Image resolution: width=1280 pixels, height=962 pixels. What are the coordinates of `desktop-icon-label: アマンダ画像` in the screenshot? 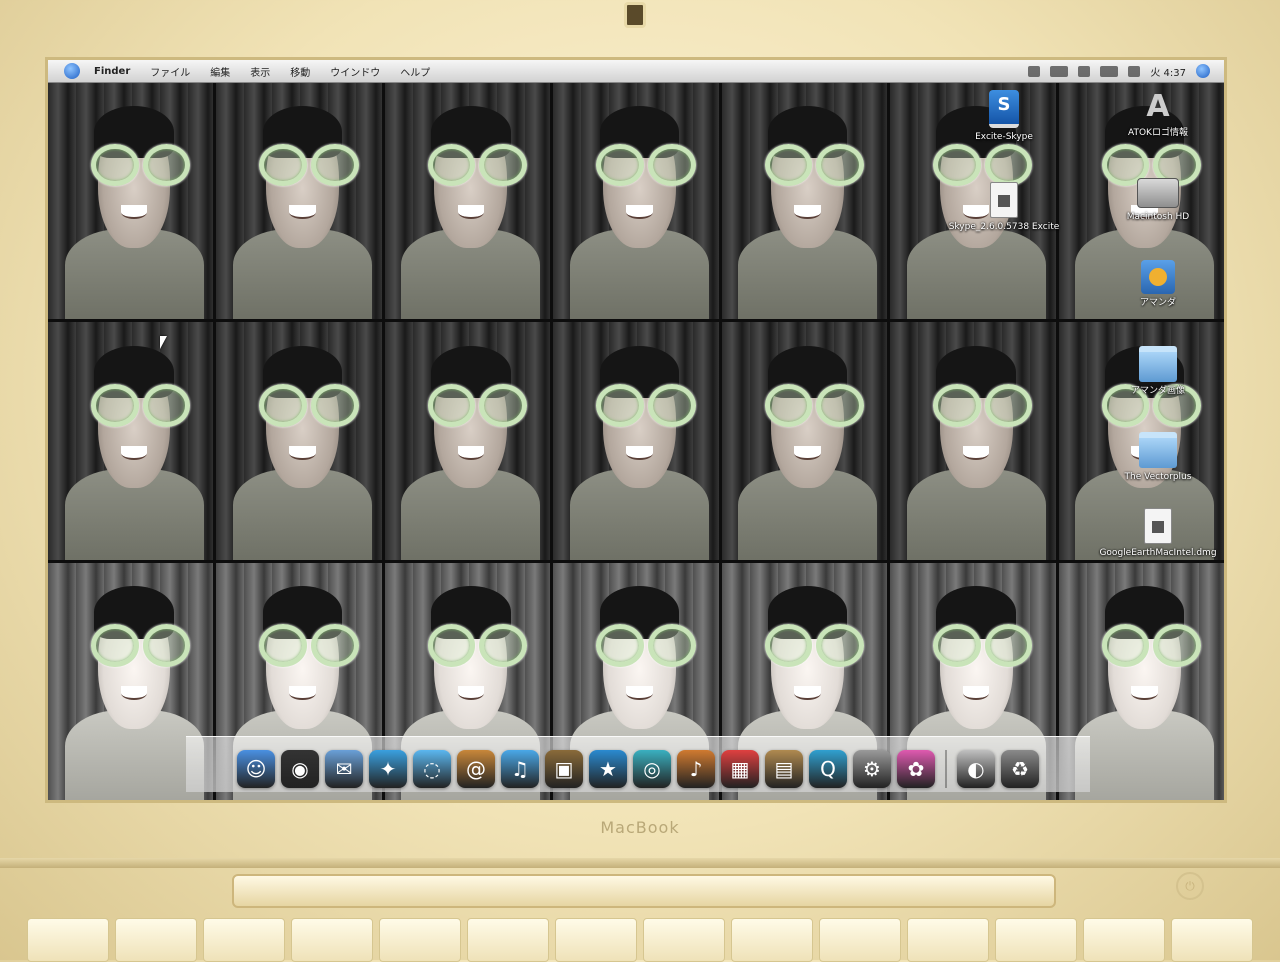 It's located at (1157, 391).